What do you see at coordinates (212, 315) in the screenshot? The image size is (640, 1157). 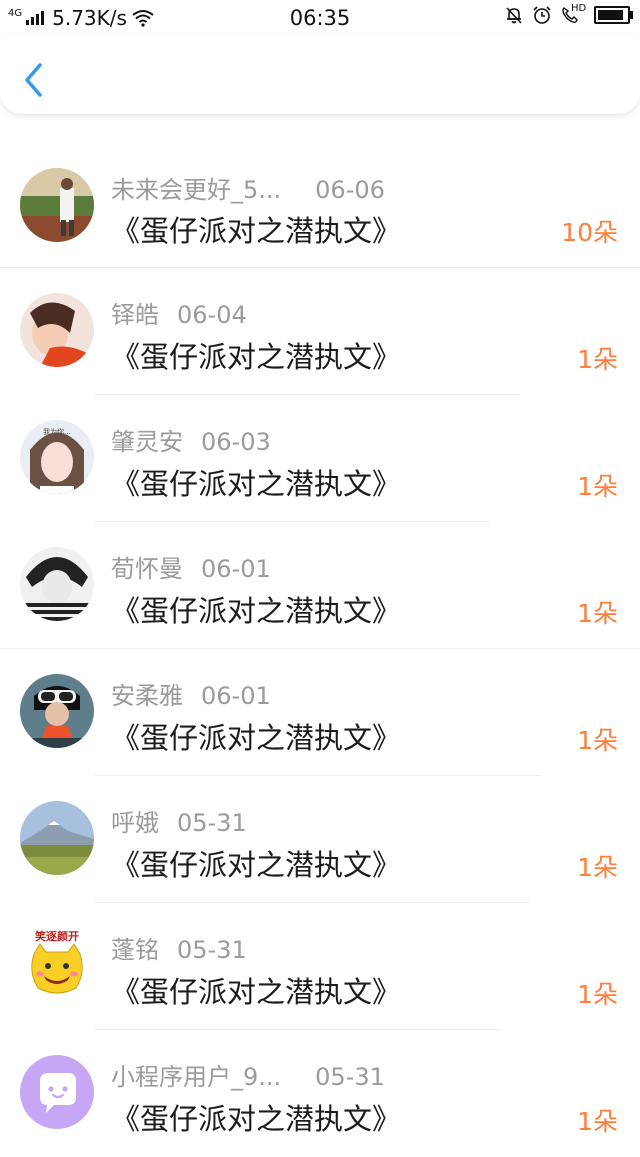 I see `gift-date: 06-04` at bounding box center [212, 315].